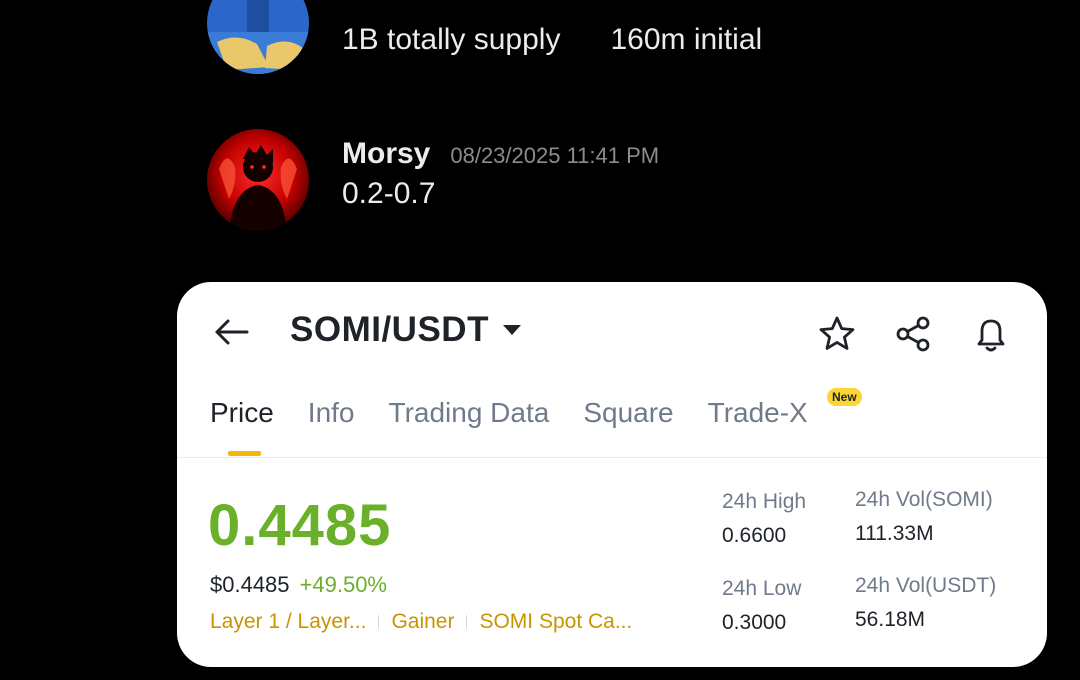 This screenshot has height=680, width=1080. What do you see at coordinates (231, 332) in the screenshot?
I see `back-arrow-icon` at bounding box center [231, 332].